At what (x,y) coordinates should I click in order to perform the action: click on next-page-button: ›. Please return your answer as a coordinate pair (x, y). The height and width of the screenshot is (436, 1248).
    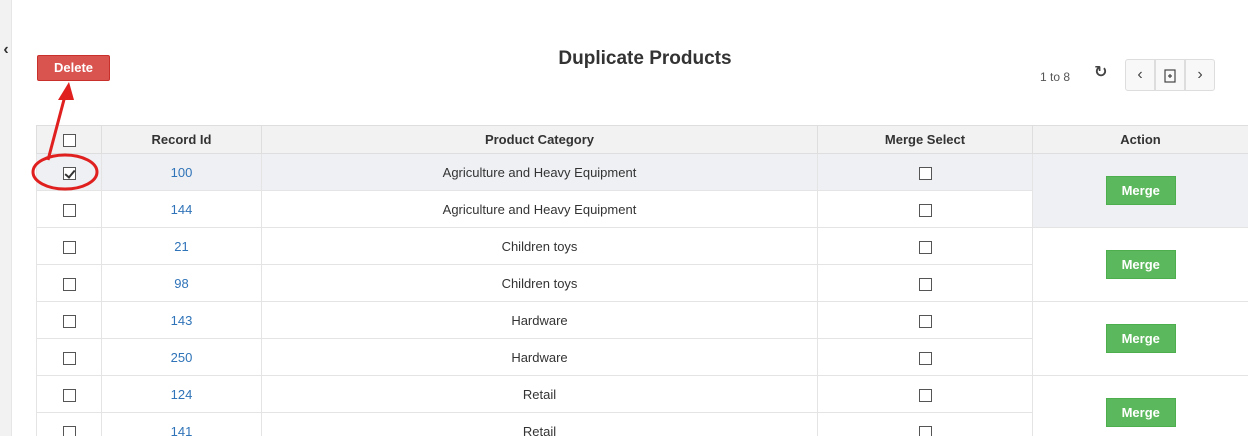
    Looking at the image, I should click on (1200, 75).